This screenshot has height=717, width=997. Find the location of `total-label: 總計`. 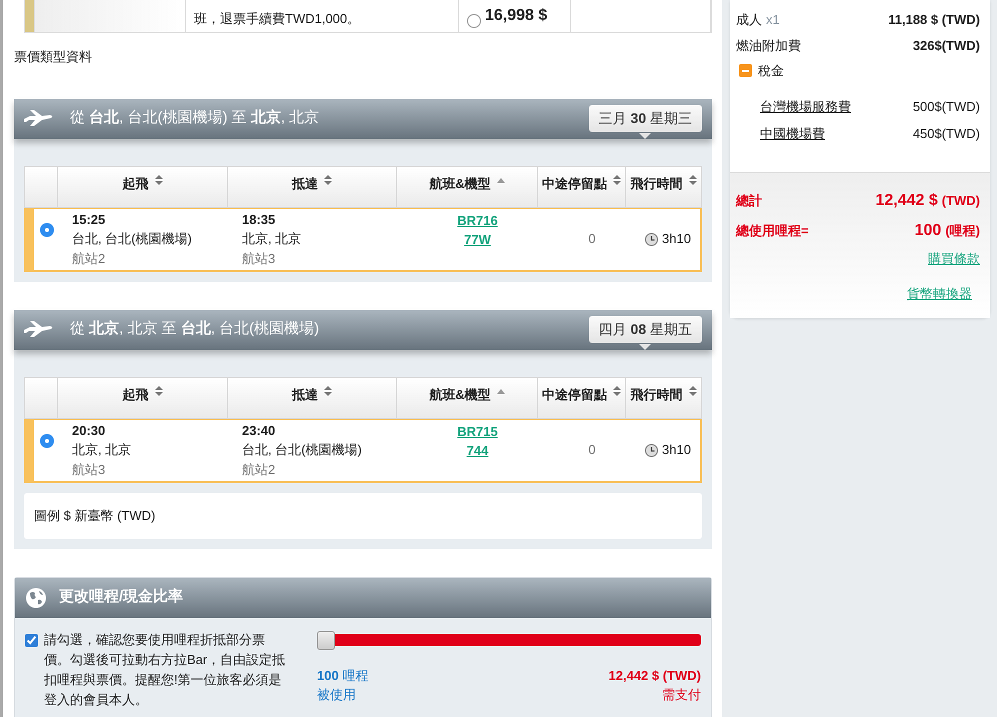

total-label: 總計 is located at coordinates (749, 201).